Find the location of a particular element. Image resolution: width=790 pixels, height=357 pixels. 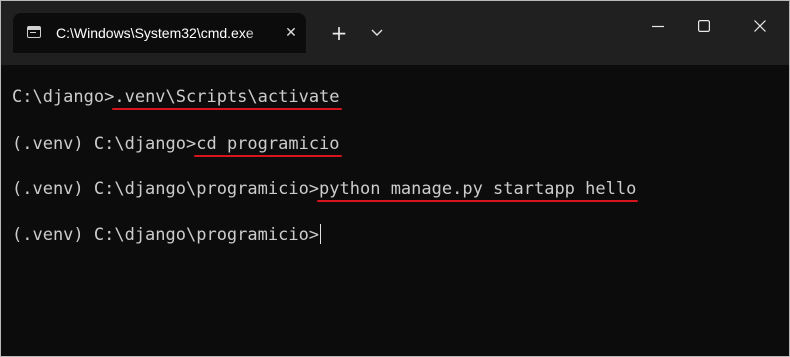

tab-dropdown-button is located at coordinates (377, 33).